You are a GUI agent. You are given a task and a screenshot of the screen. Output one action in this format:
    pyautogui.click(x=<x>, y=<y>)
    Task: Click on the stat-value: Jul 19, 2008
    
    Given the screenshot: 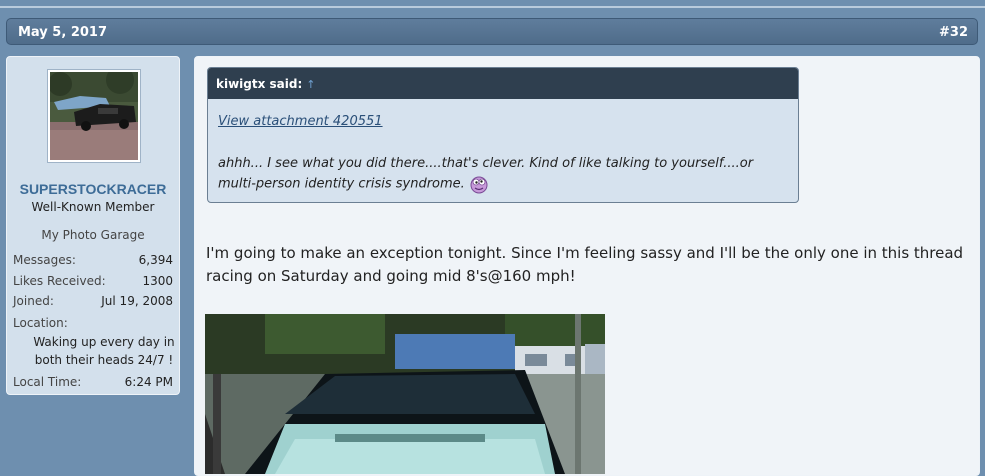 What is the action you would take?
    pyautogui.click(x=137, y=301)
    